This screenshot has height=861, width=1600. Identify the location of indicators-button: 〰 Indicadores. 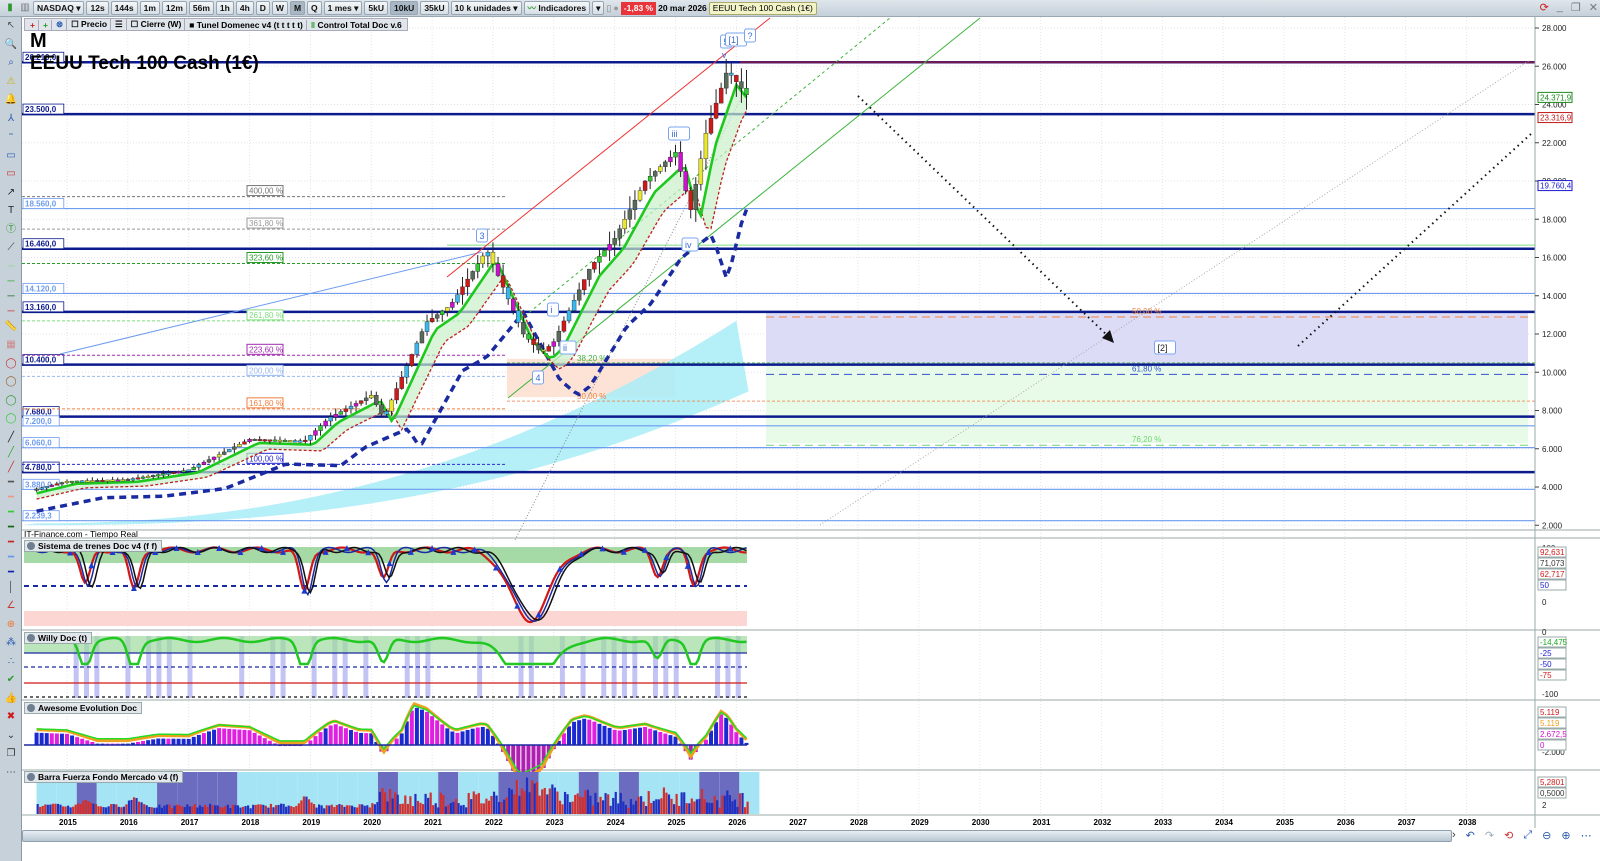
(557, 8).